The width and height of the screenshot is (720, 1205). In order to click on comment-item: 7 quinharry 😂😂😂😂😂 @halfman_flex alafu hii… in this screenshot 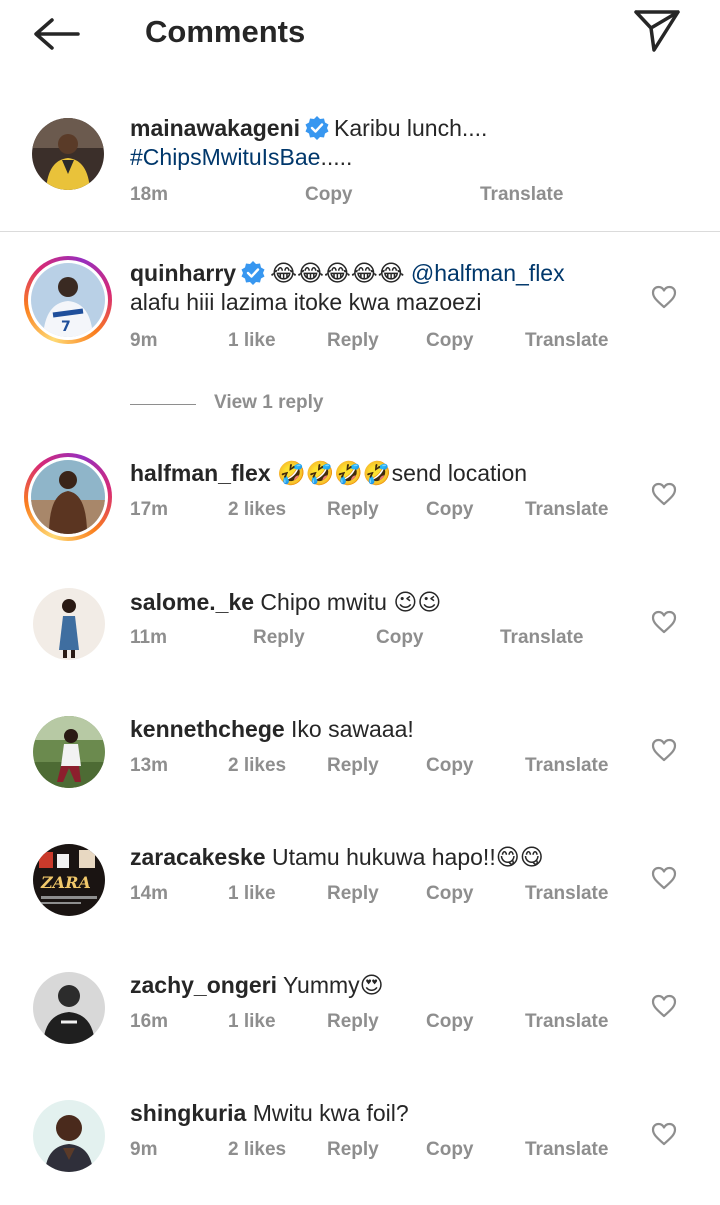, I will do `click(360, 311)`.